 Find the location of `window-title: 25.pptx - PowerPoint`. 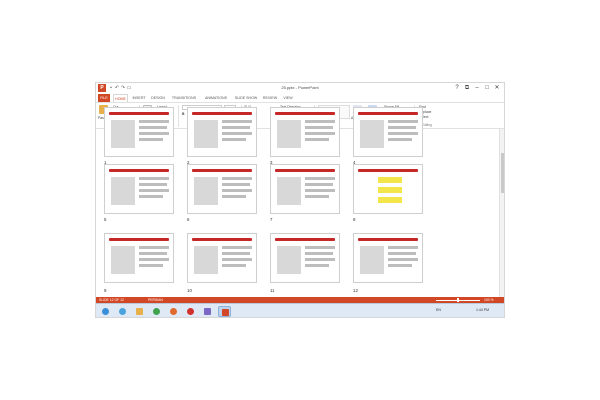

window-title: 25.pptx - PowerPoint is located at coordinates (300, 87).